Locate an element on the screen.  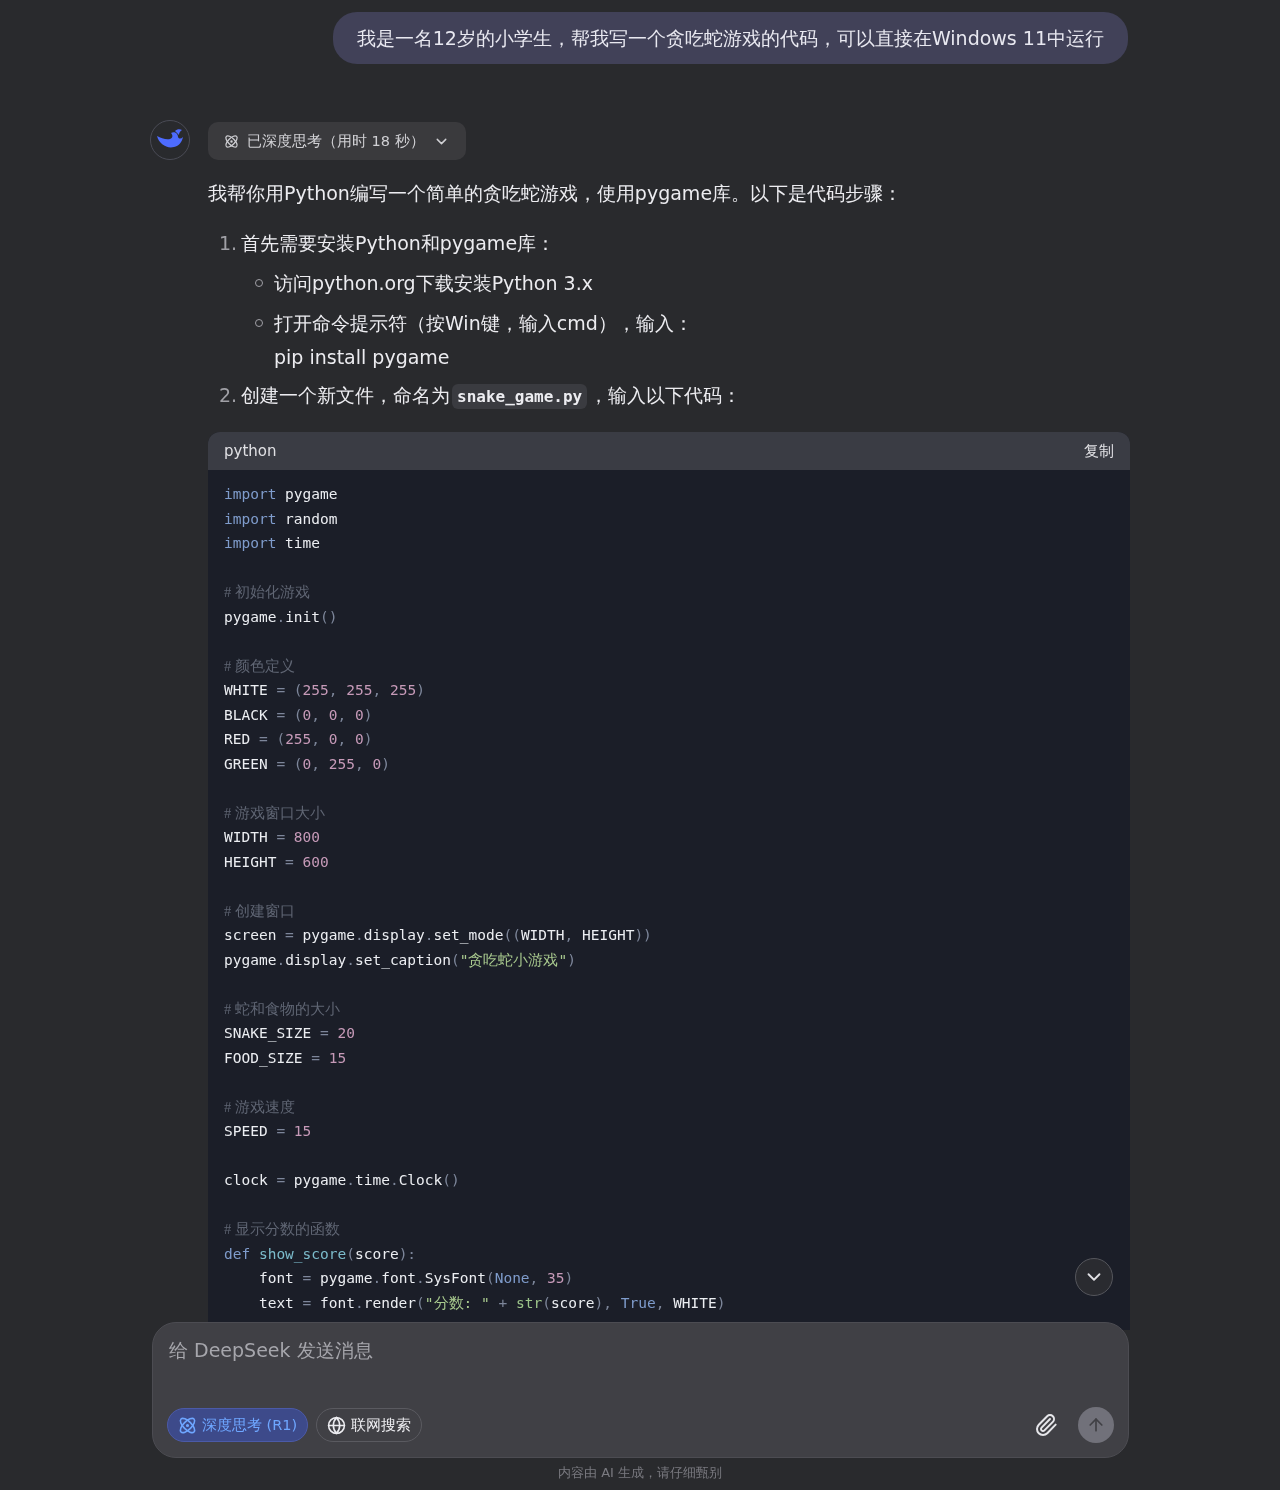
code-language: python is located at coordinates (250, 451).